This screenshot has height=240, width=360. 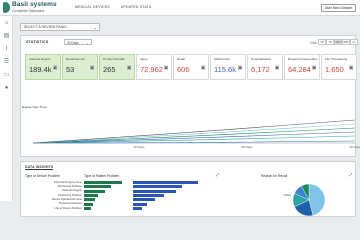 I want to click on app-title: Basil systems, so click(x=34, y=4).